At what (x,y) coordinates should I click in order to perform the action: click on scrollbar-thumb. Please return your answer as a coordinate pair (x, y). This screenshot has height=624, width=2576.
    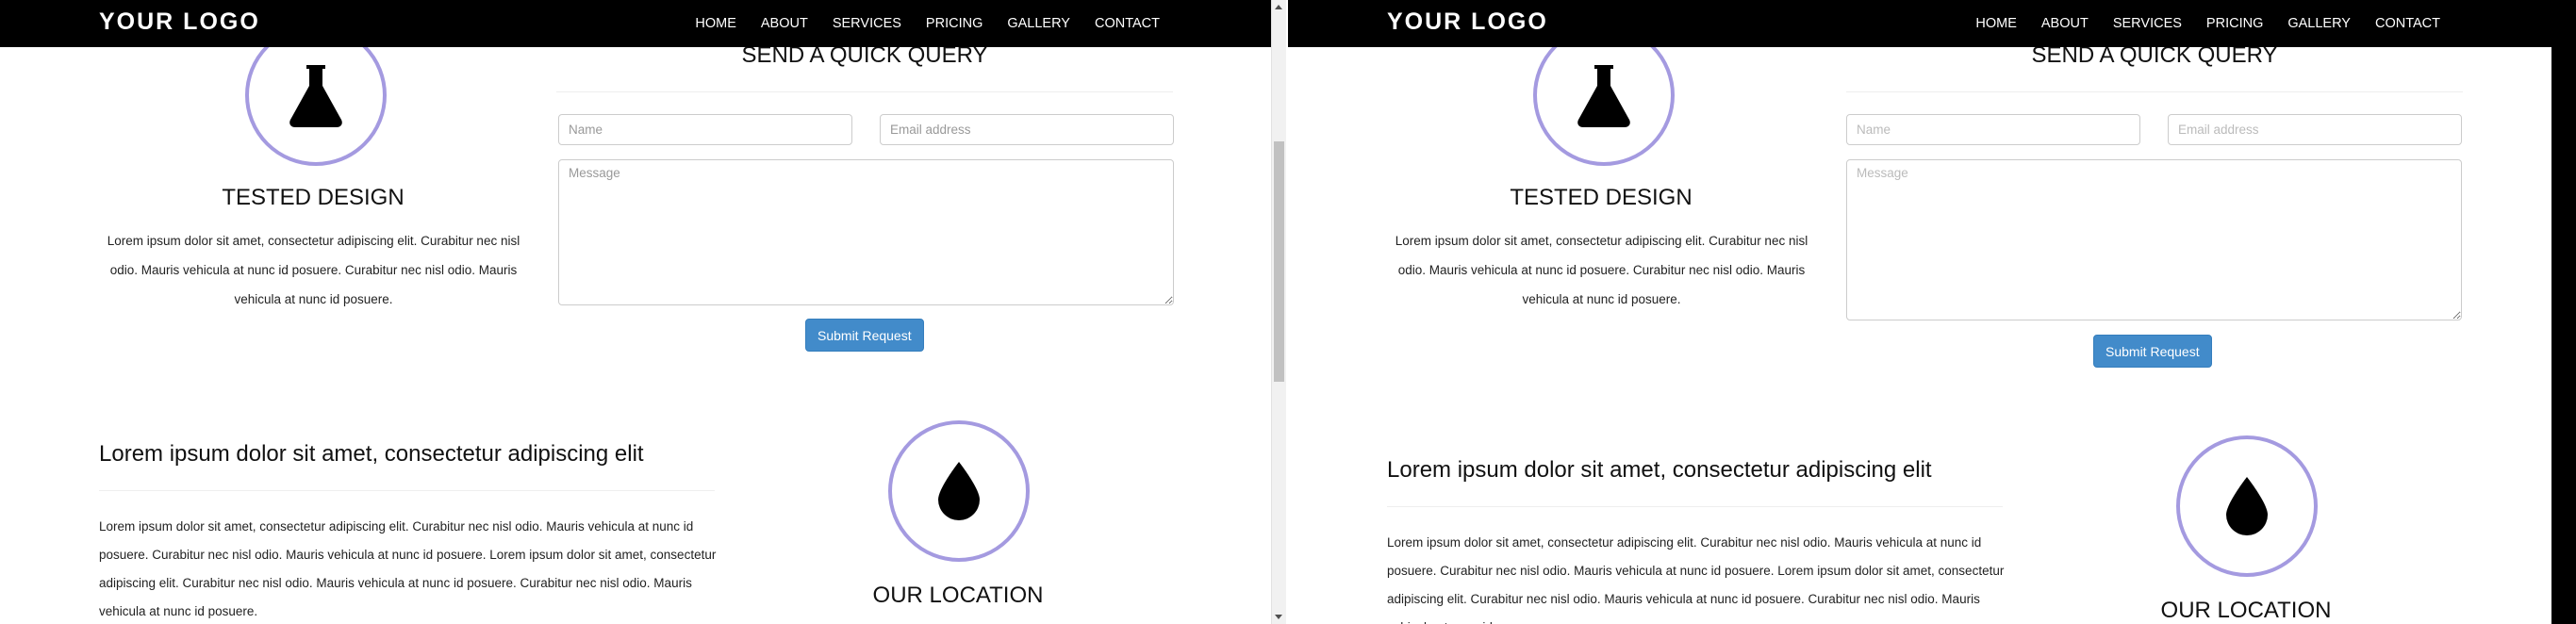
    Looking at the image, I should click on (1279, 261).